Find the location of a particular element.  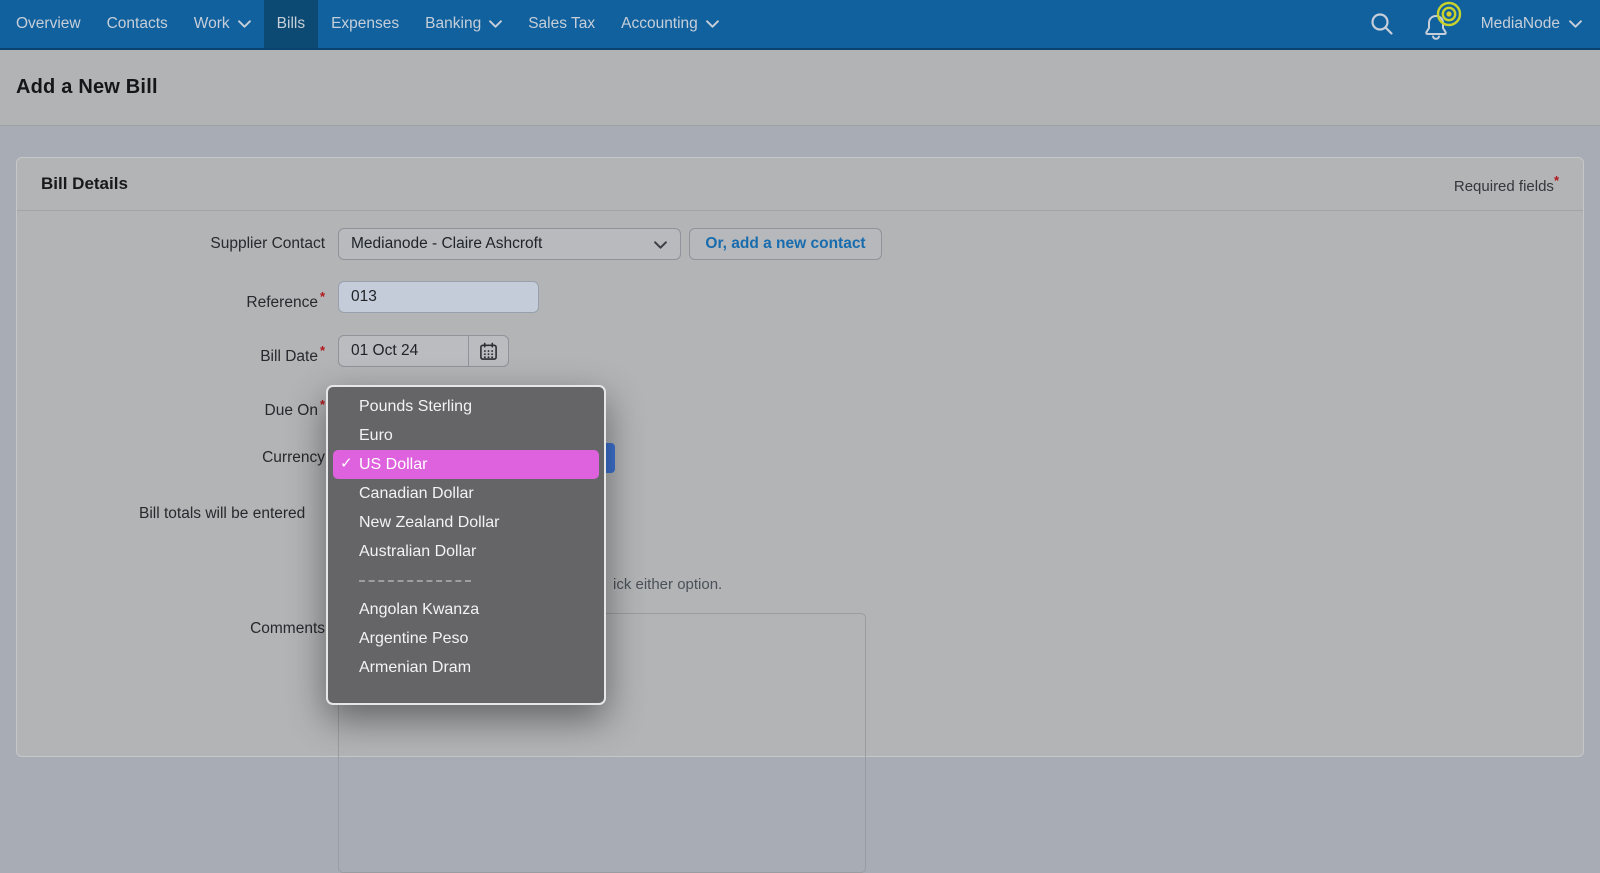

nav-item-accounting: Accounting is located at coordinates (670, 24).